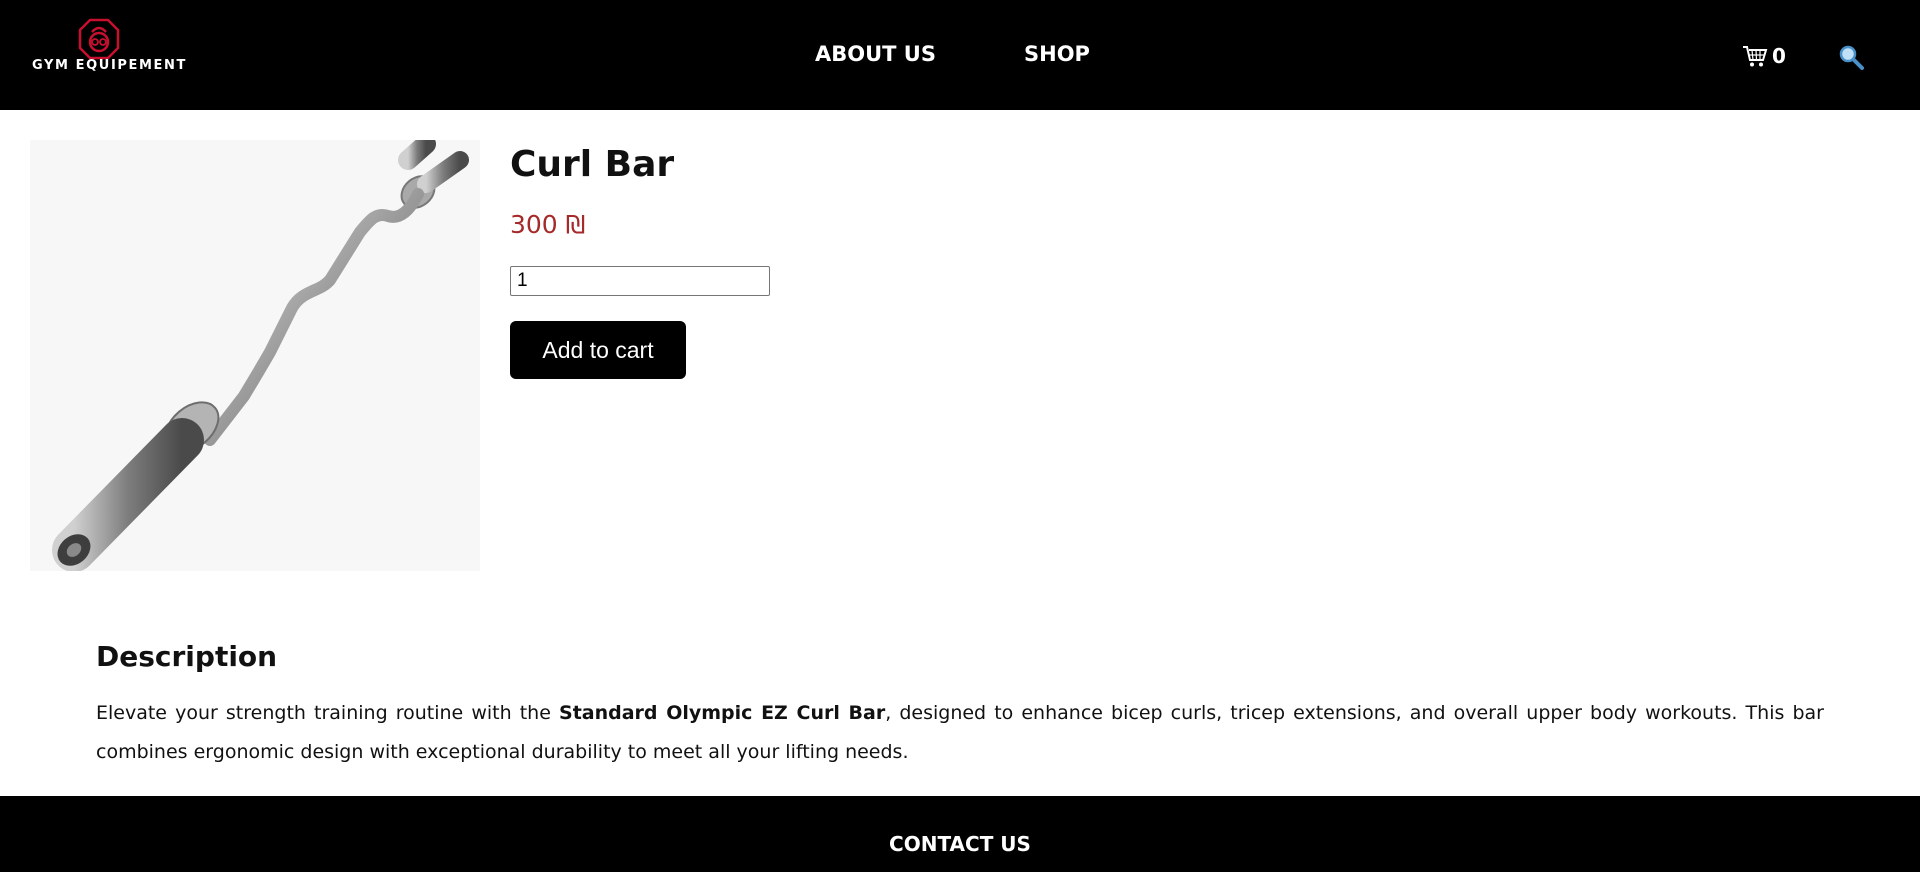  I want to click on curl-bar-image, so click(260, 353).